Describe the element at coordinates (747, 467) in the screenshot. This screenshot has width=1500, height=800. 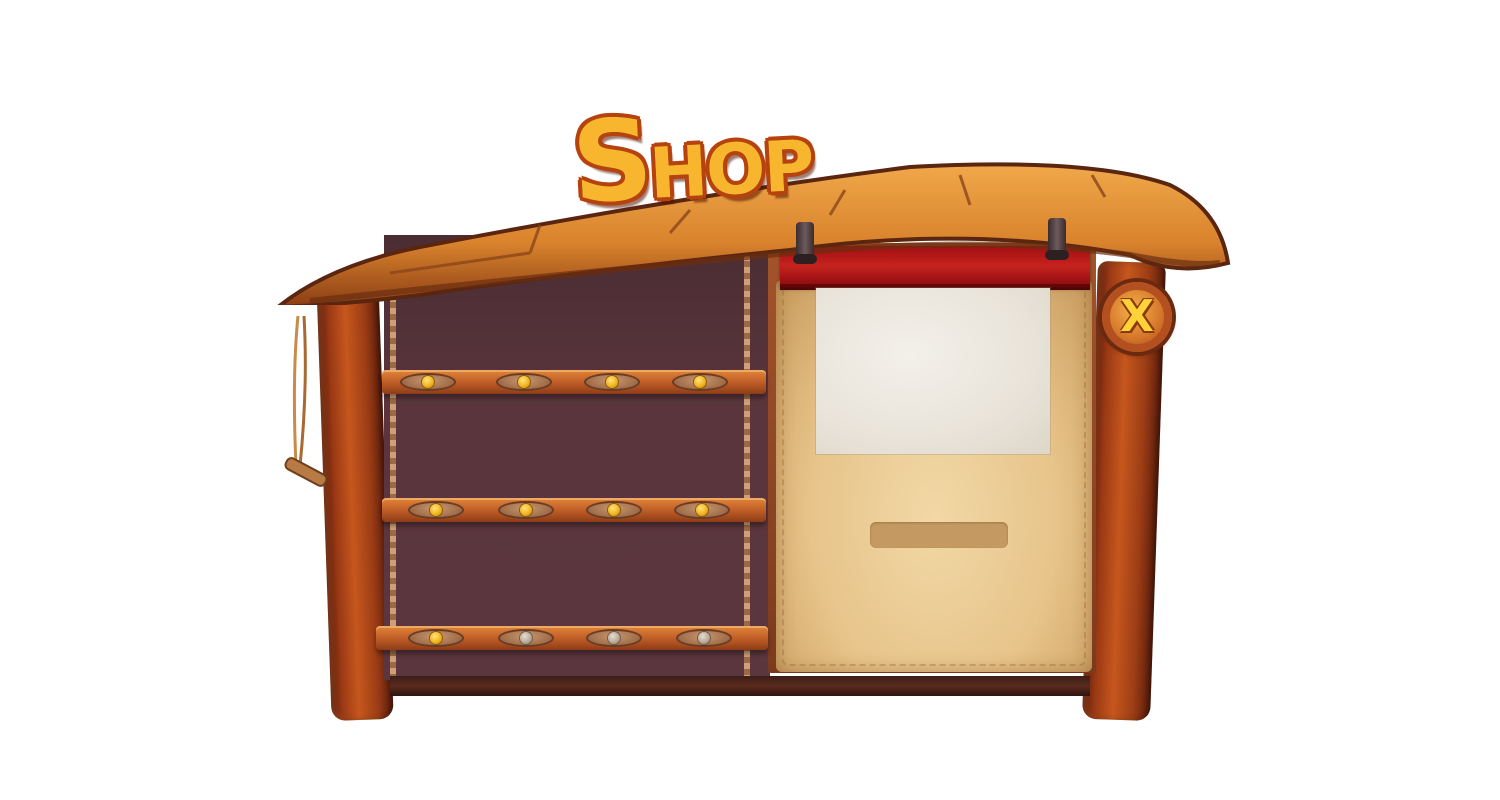
I see `right-rope-column` at that location.